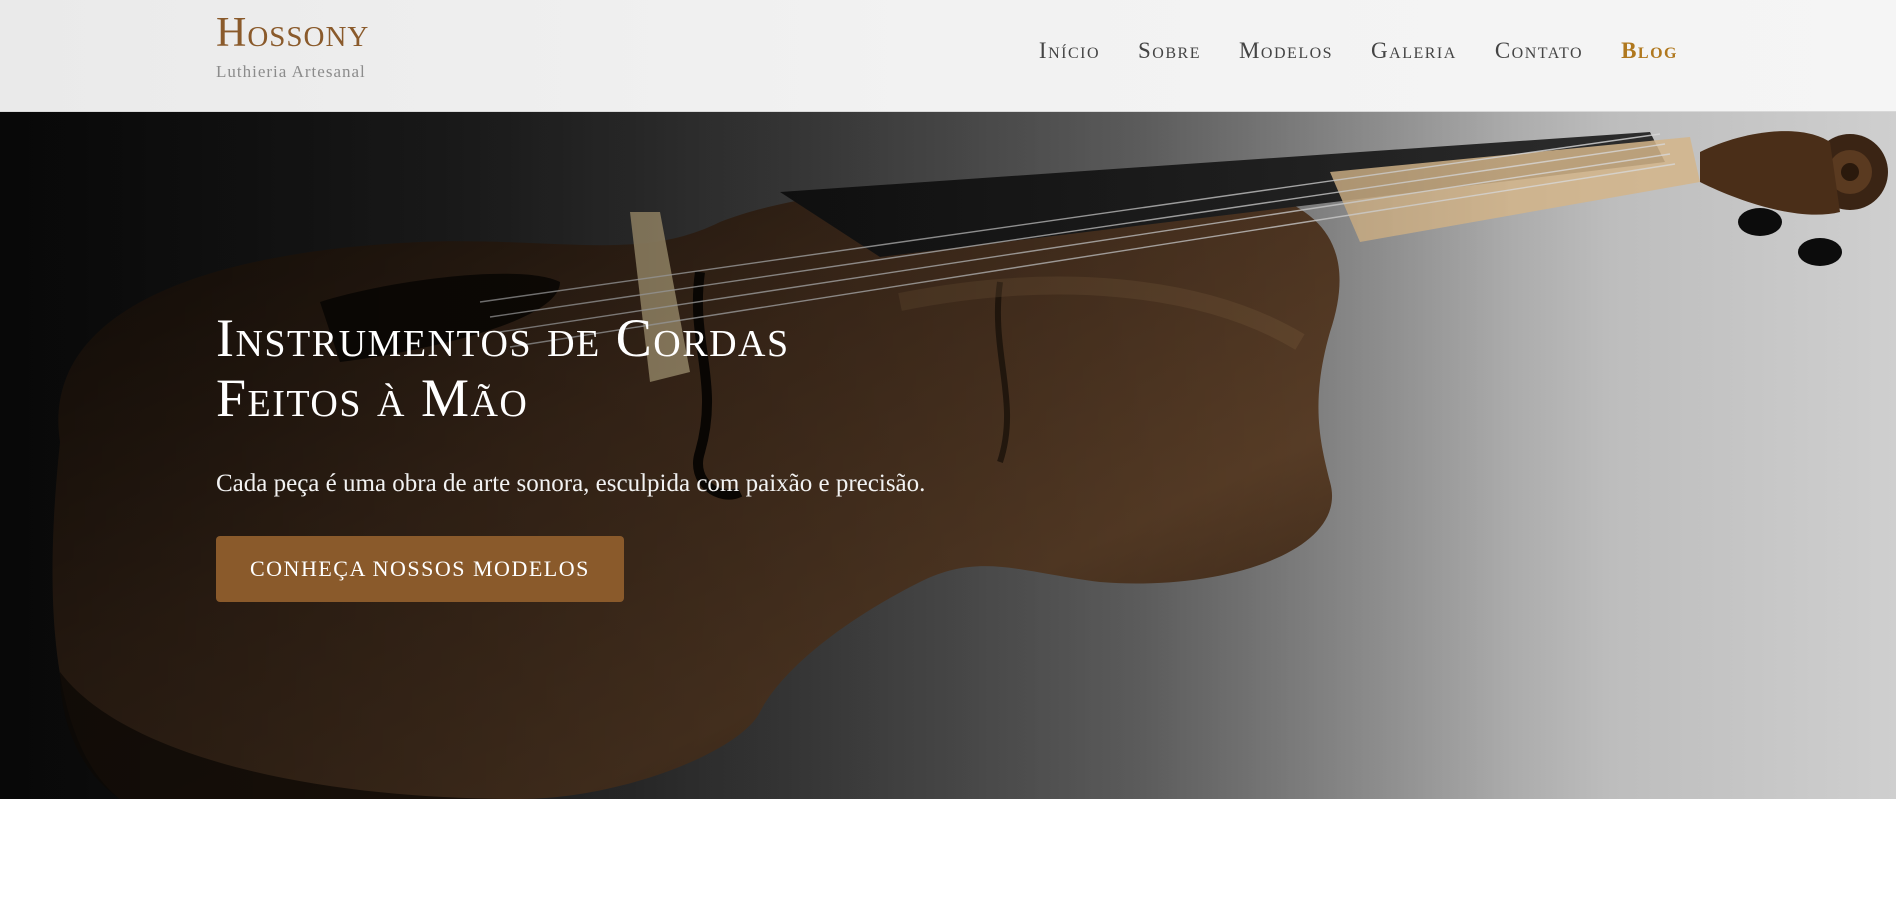  Describe the element at coordinates (292, 33) in the screenshot. I see `brand-name: Hossony` at that location.